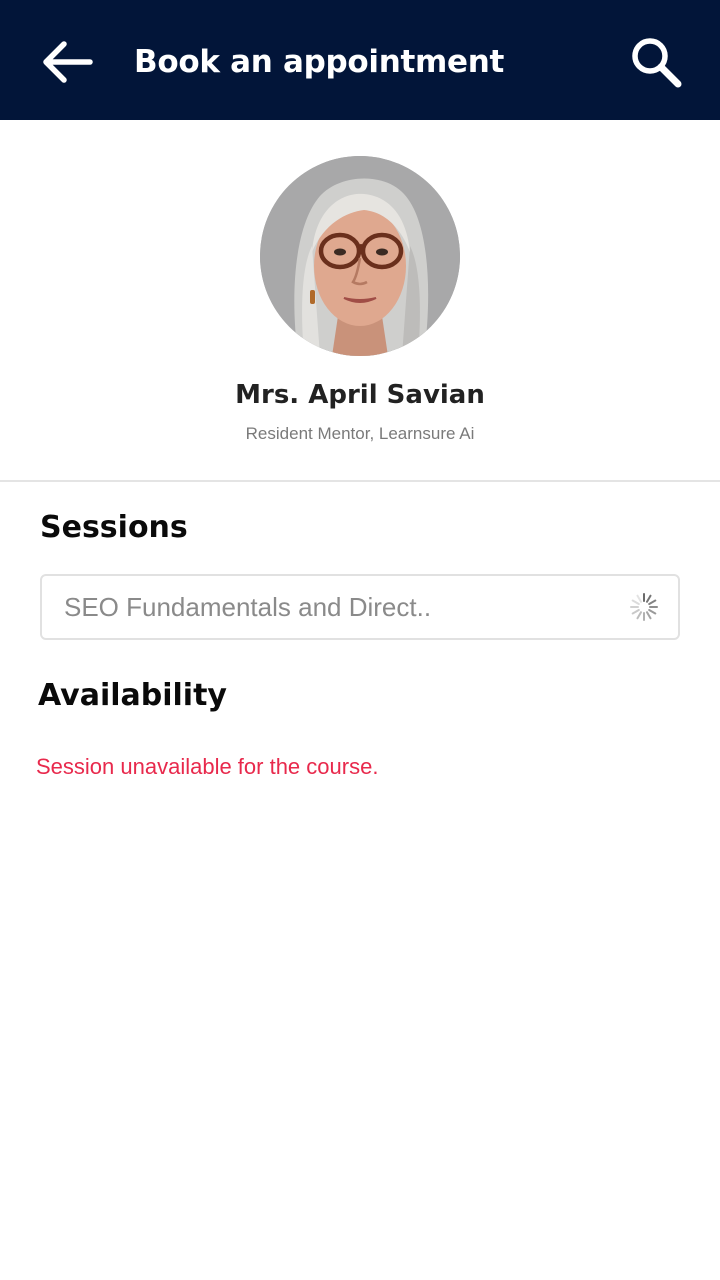 The height and width of the screenshot is (1280, 720). I want to click on session-selected-value: SEO Fundamentals and Direct.., so click(248, 607).